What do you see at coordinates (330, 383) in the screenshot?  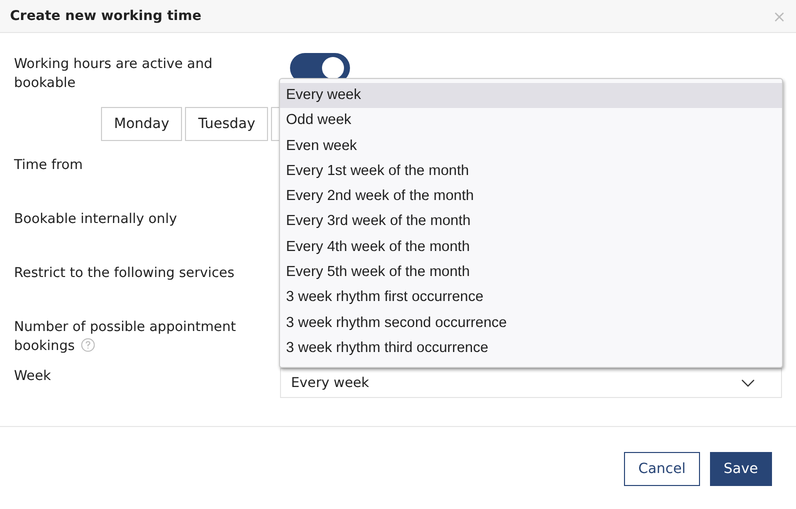 I see `select-value: Every week` at bounding box center [330, 383].